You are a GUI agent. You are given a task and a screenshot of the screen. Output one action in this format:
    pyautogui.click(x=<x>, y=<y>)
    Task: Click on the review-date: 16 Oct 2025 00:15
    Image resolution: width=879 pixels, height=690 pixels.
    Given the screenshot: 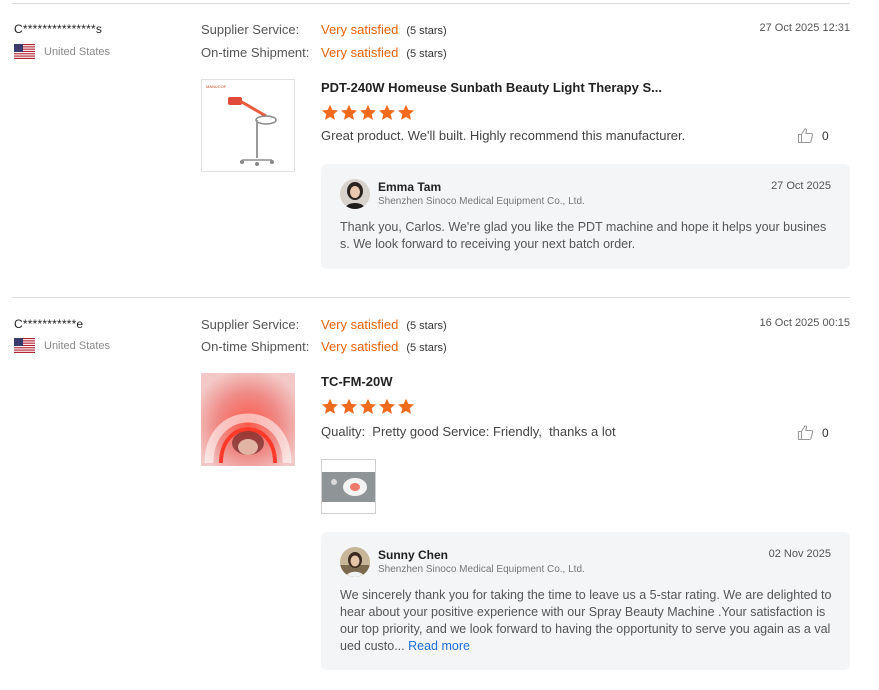 What is the action you would take?
    pyautogui.click(x=804, y=323)
    